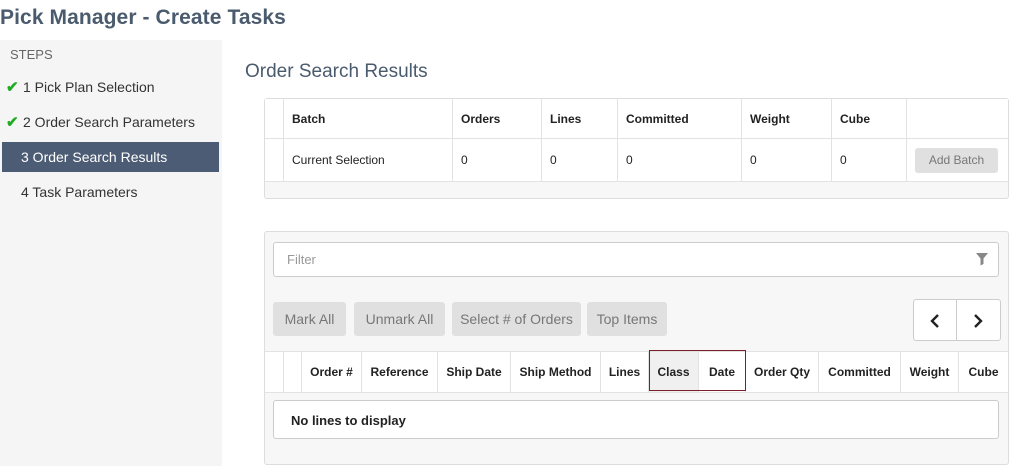 This screenshot has height=466, width=1010. I want to click on empty-message: No lines to display, so click(348, 420).